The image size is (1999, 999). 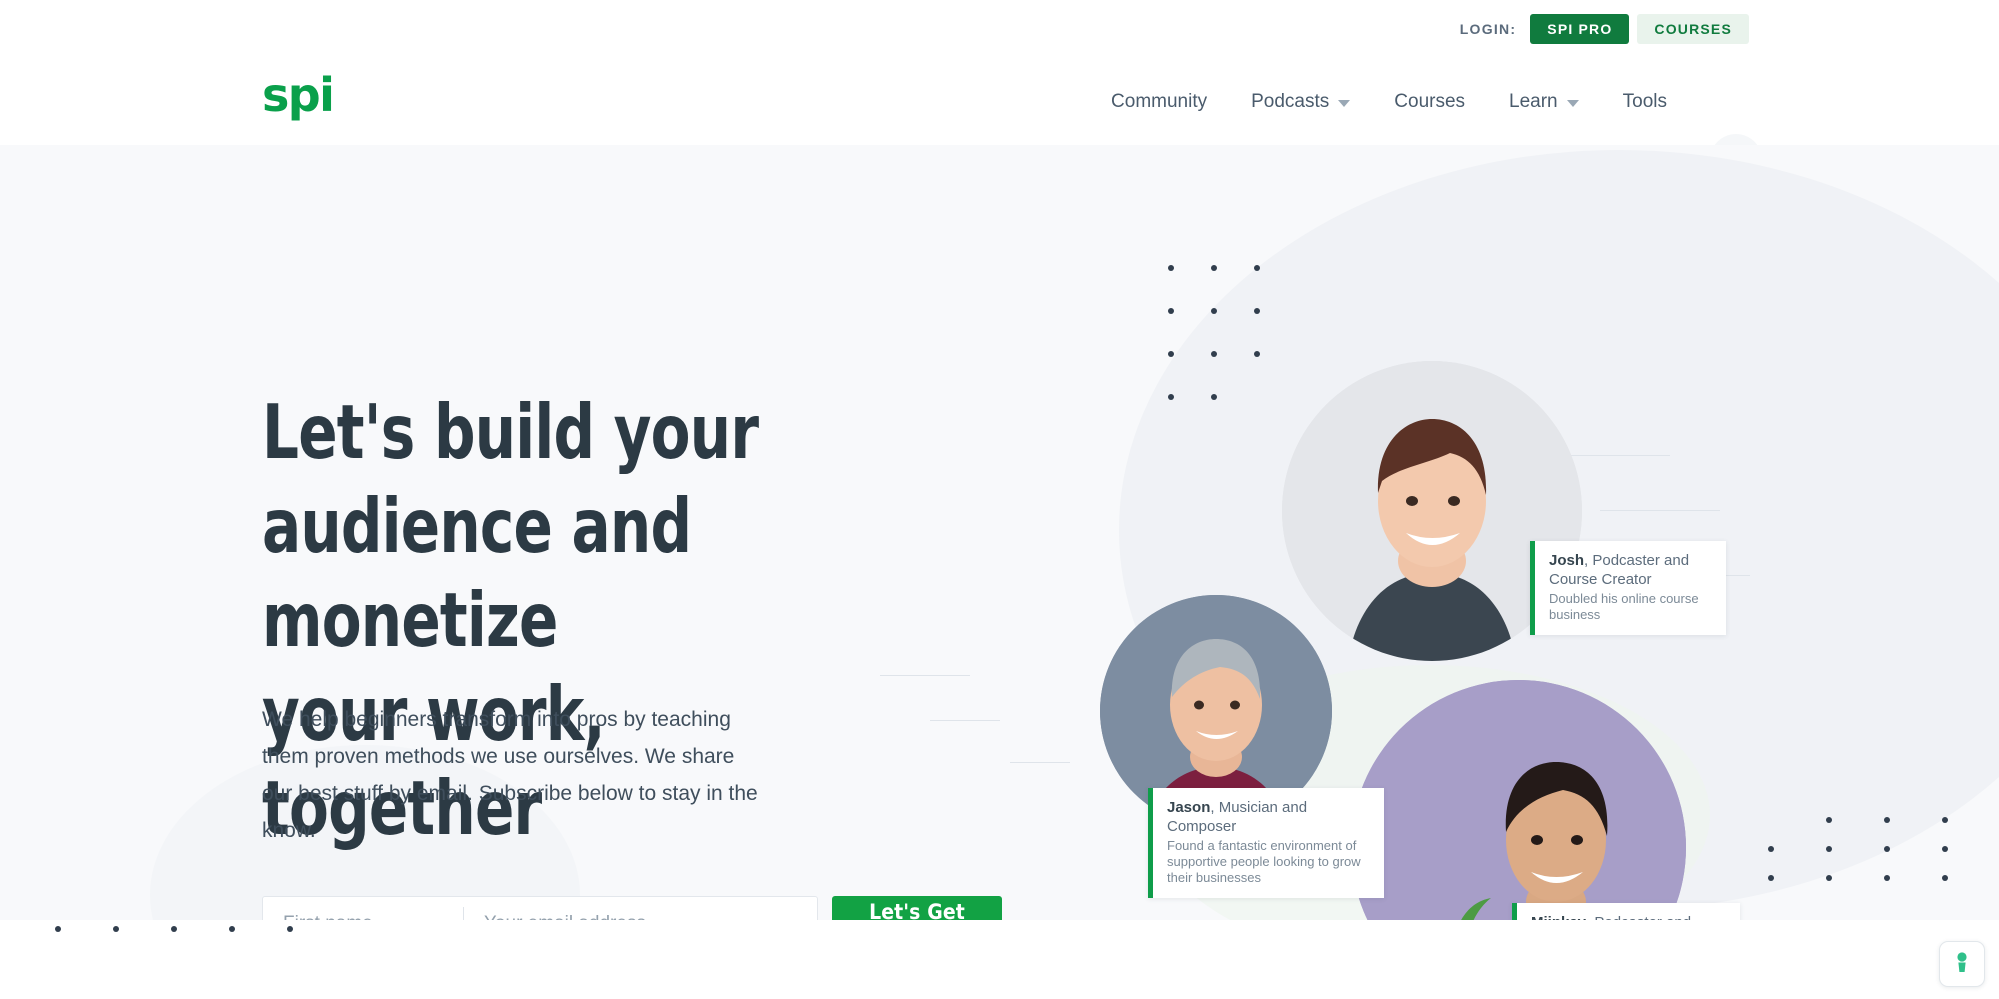 What do you see at coordinates (1629, 570) in the screenshot?
I see `testimonial-name-role: Josh, Podcaster and Course Creator` at bounding box center [1629, 570].